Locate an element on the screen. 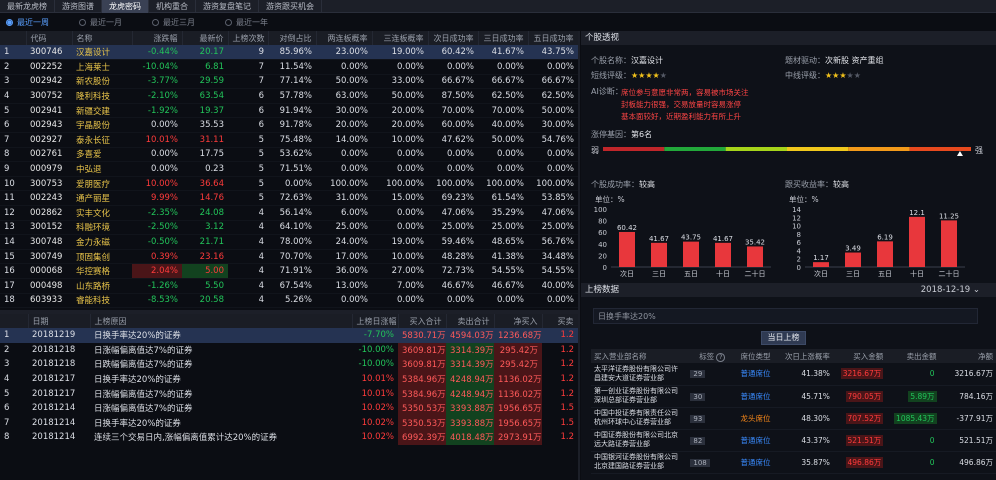 This screenshot has height=480, width=996. record-col-header-2: 上榜原因 is located at coordinates (221, 321).